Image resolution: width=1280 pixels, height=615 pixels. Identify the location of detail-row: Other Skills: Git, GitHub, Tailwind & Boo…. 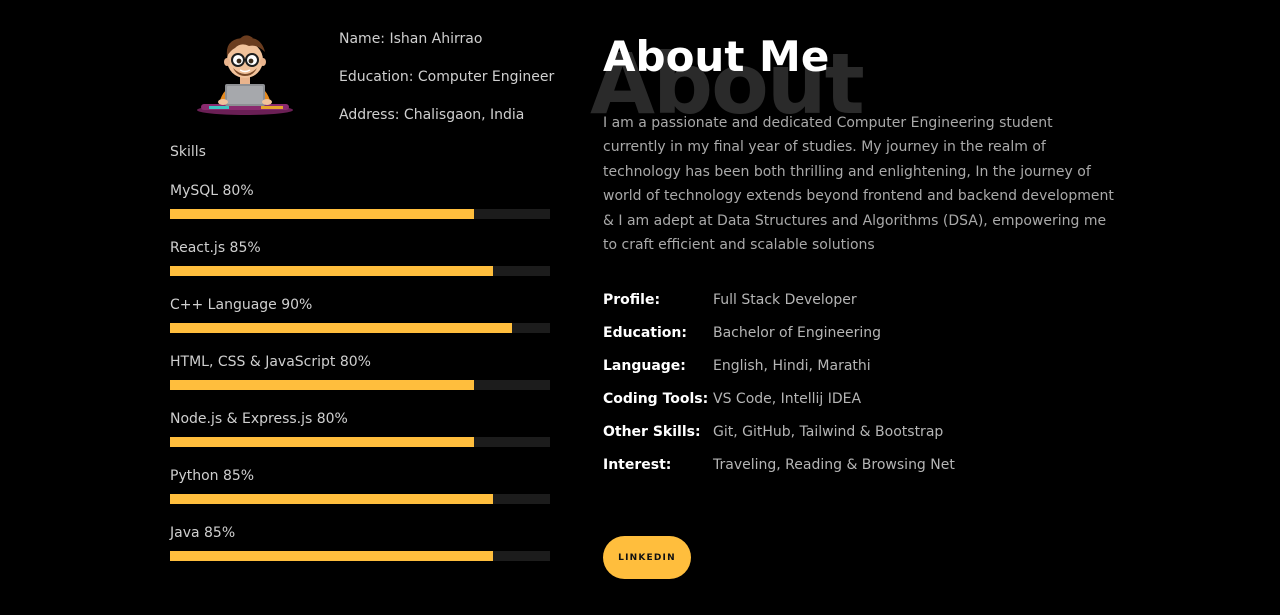
(779, 440).